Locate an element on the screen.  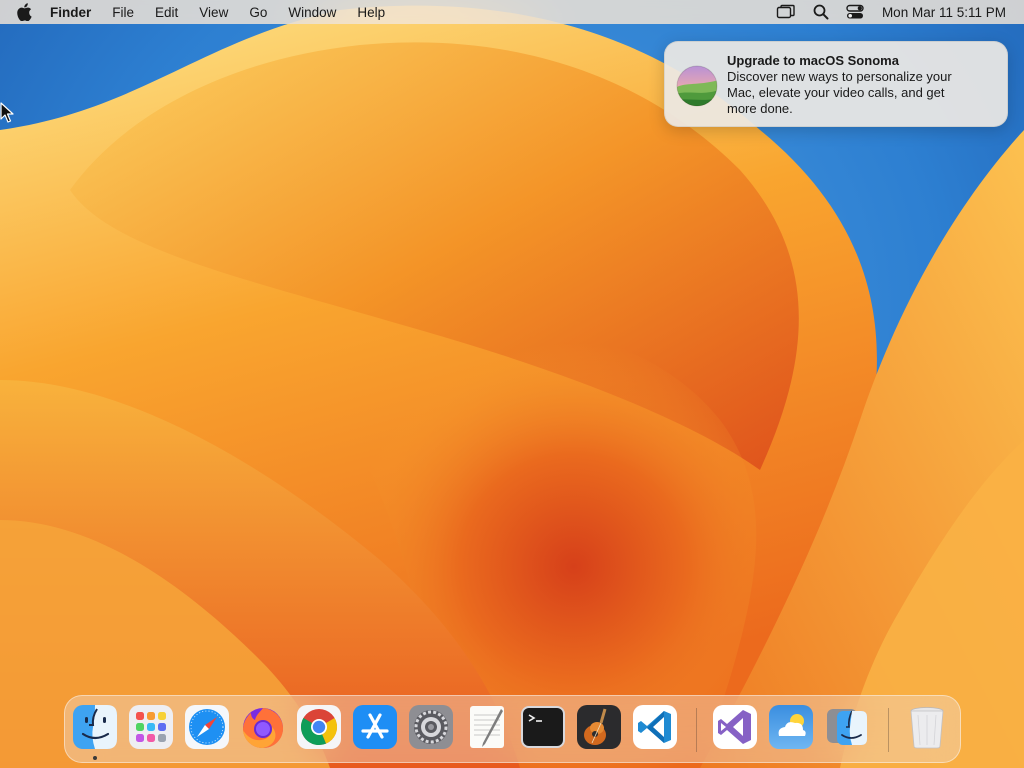
dock-vscode is located at coordinates (655, 727).